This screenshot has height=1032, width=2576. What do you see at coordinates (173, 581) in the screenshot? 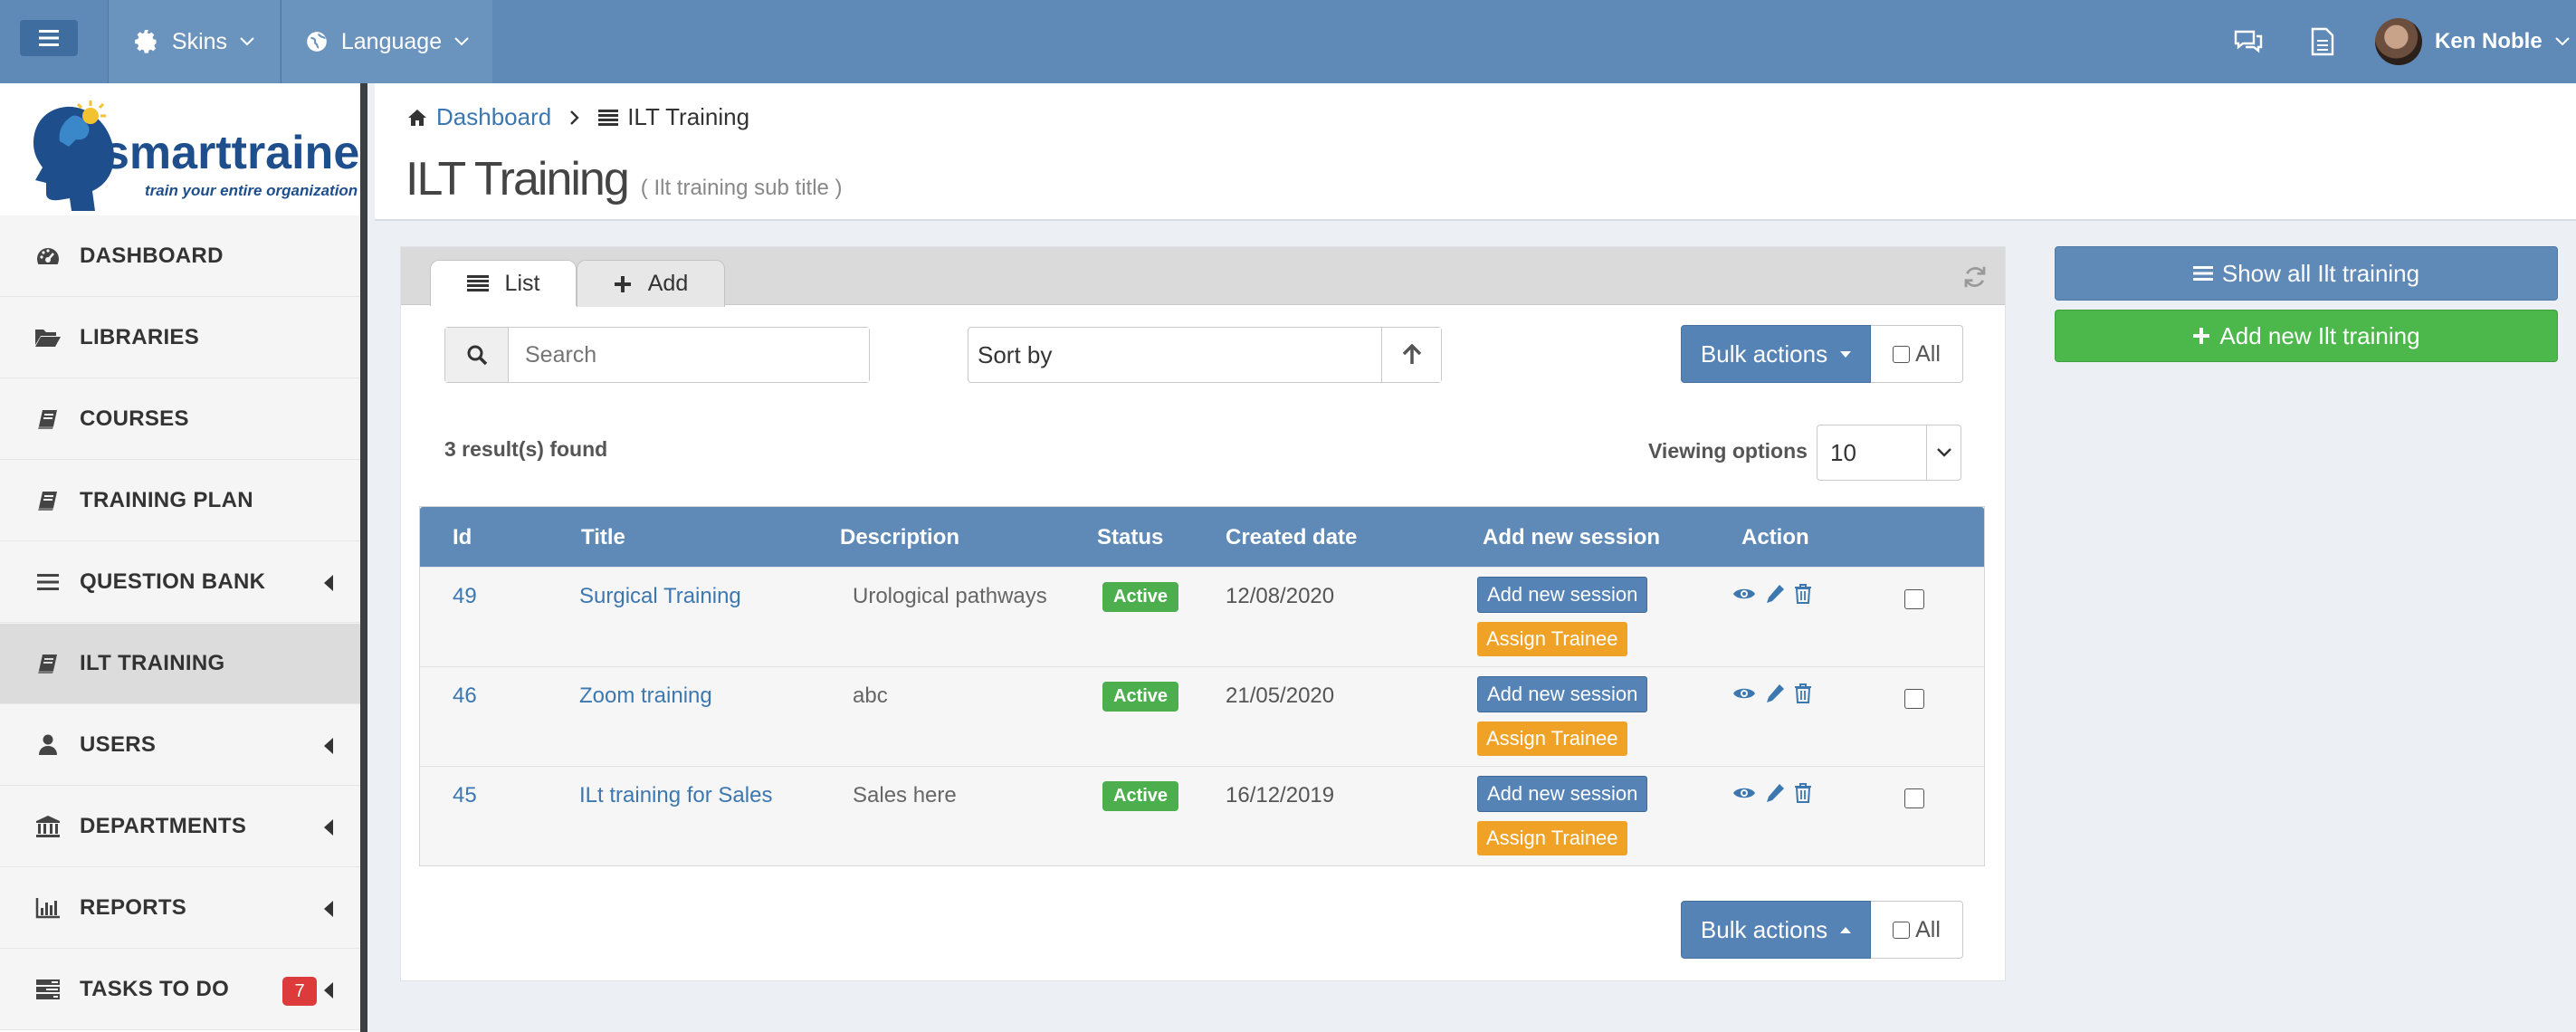
I see `sidebar-item-label: QUESTION BANK` at bounding box center [173, 581].